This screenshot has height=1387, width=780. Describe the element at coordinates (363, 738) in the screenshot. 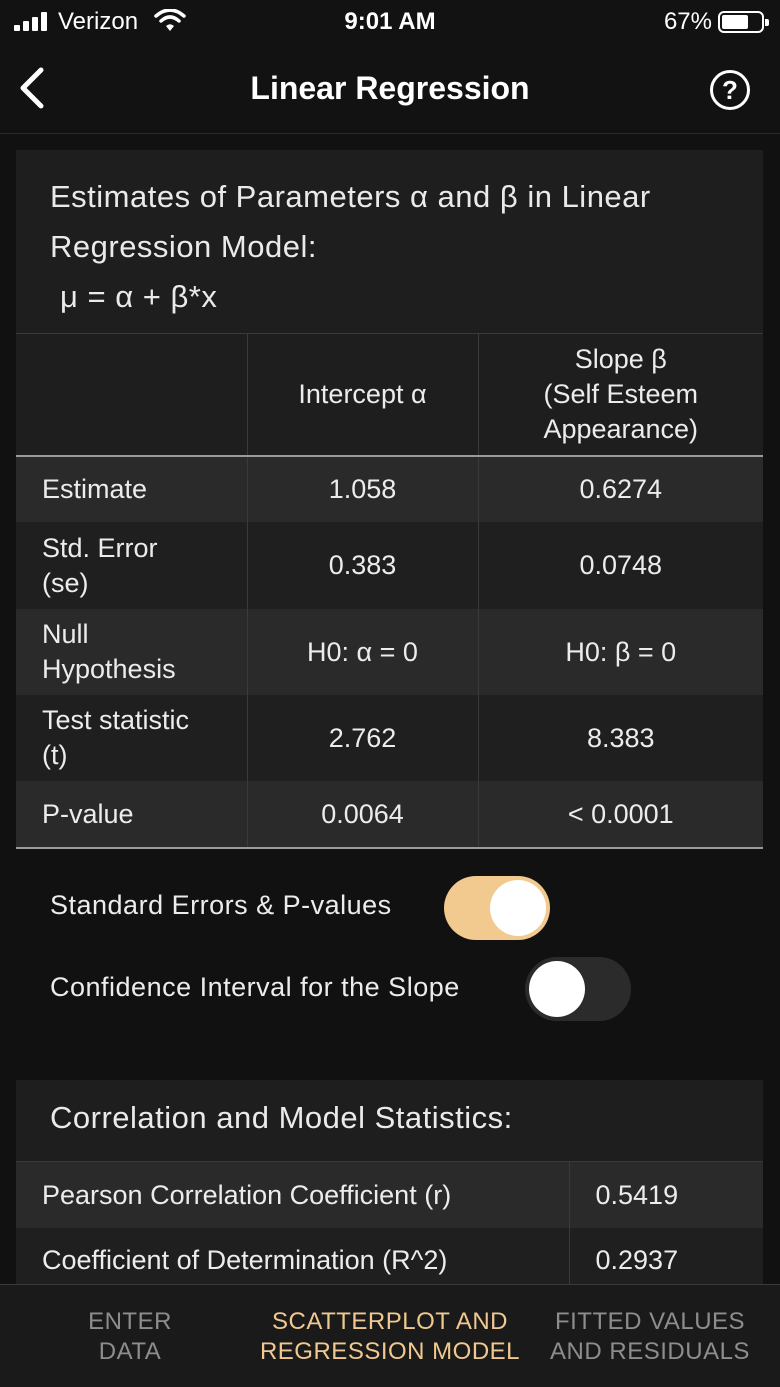

I see `intercept-value: 2.762` at that location.